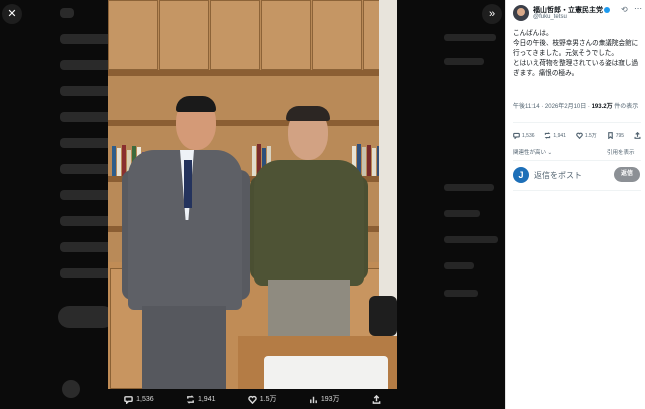 This screenshot has height=409, width=645. I want to click on grok-icon: ⟲, so click(624, 9).